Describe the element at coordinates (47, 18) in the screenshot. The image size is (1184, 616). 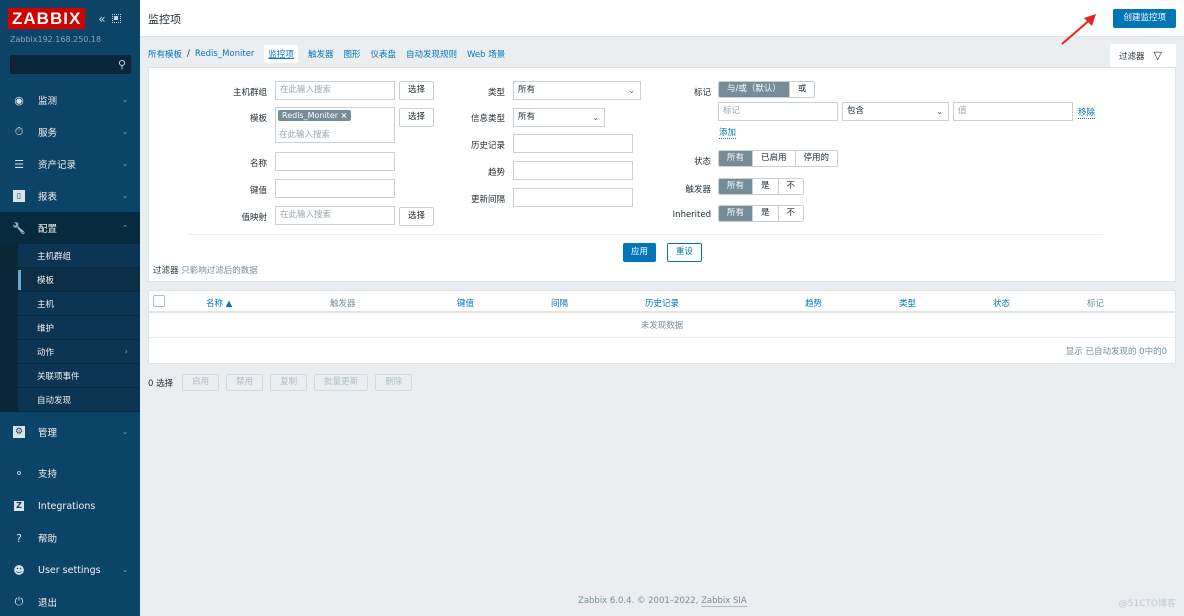
I see `zabbix-logo: ZABBIX` at that location.